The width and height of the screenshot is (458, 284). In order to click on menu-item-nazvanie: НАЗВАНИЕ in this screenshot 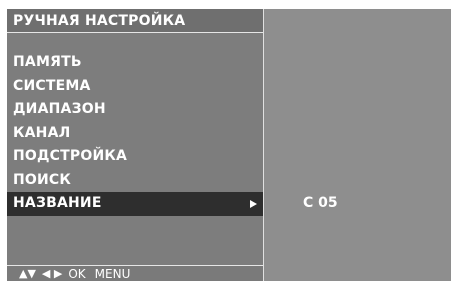, I will do `click(135, 204)`.